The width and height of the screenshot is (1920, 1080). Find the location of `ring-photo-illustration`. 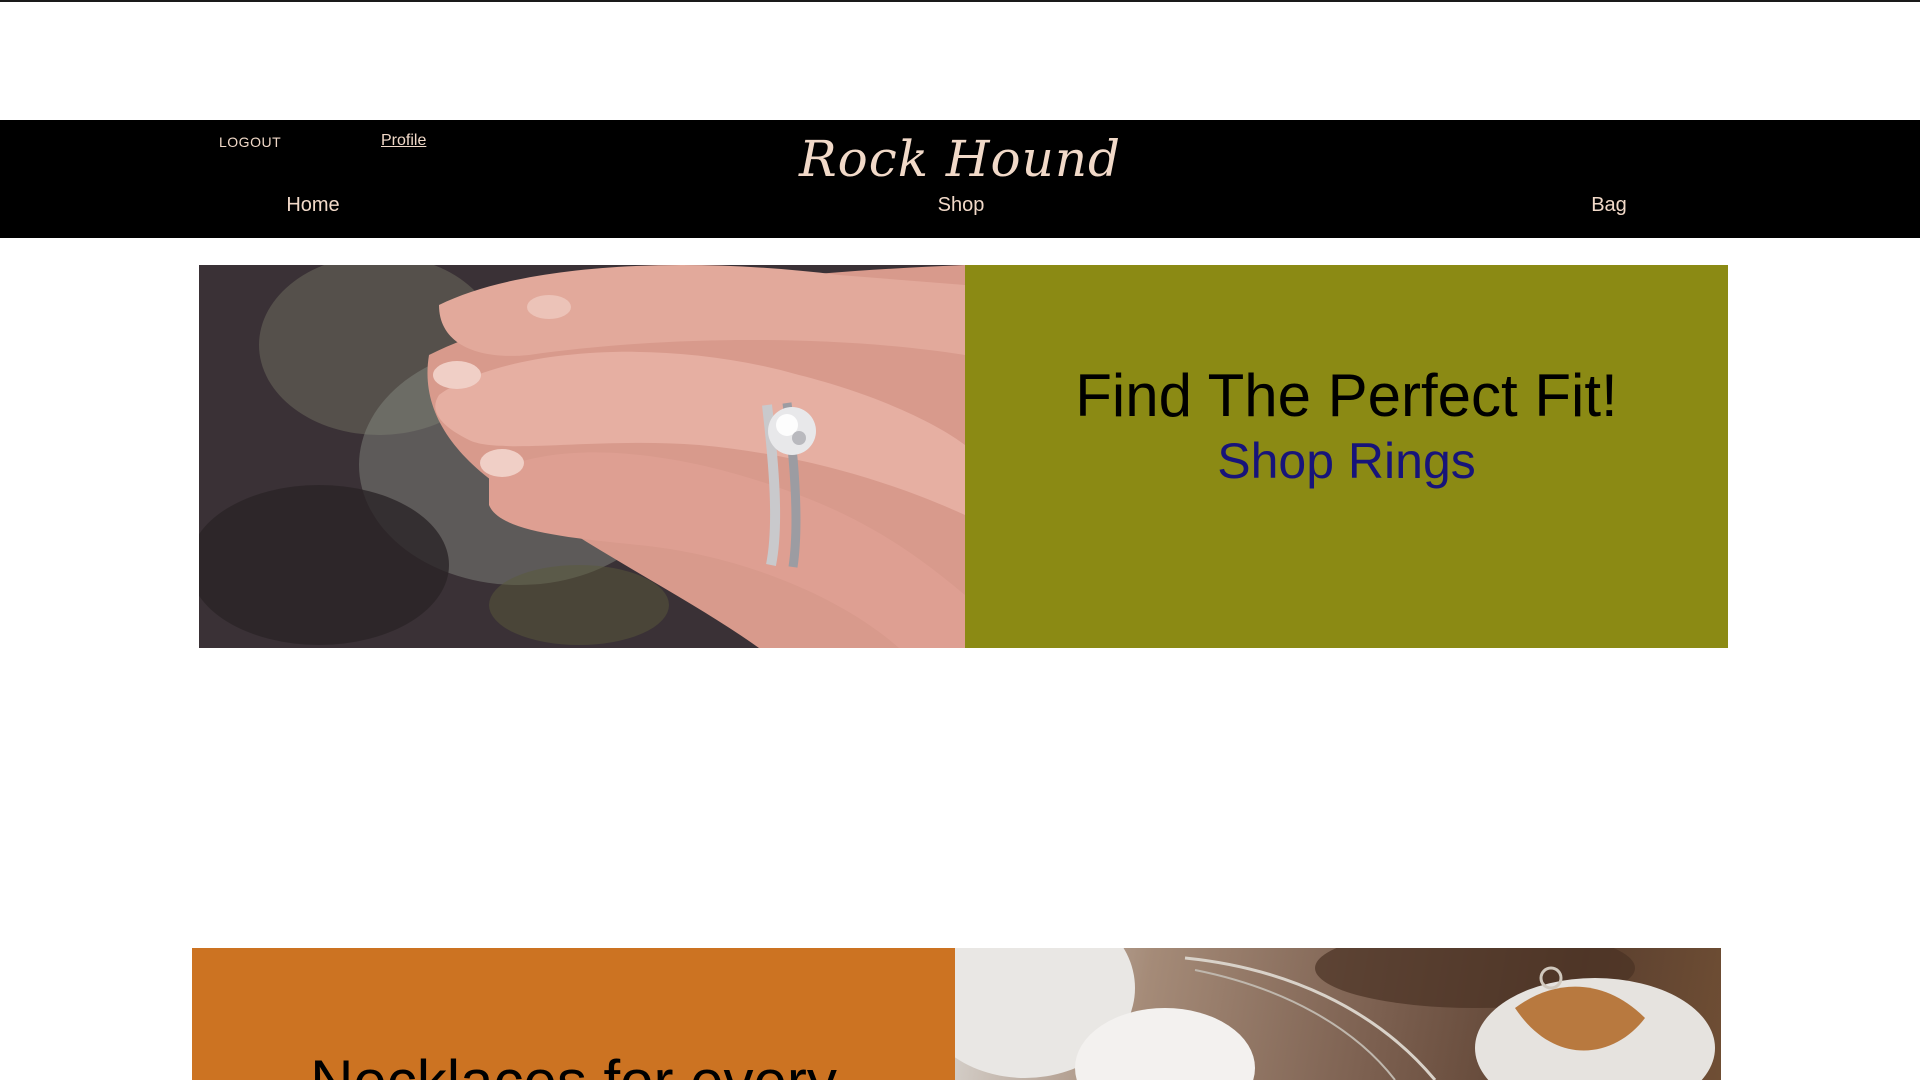

ring-photo-illustration is located at coordinates (582, 456).